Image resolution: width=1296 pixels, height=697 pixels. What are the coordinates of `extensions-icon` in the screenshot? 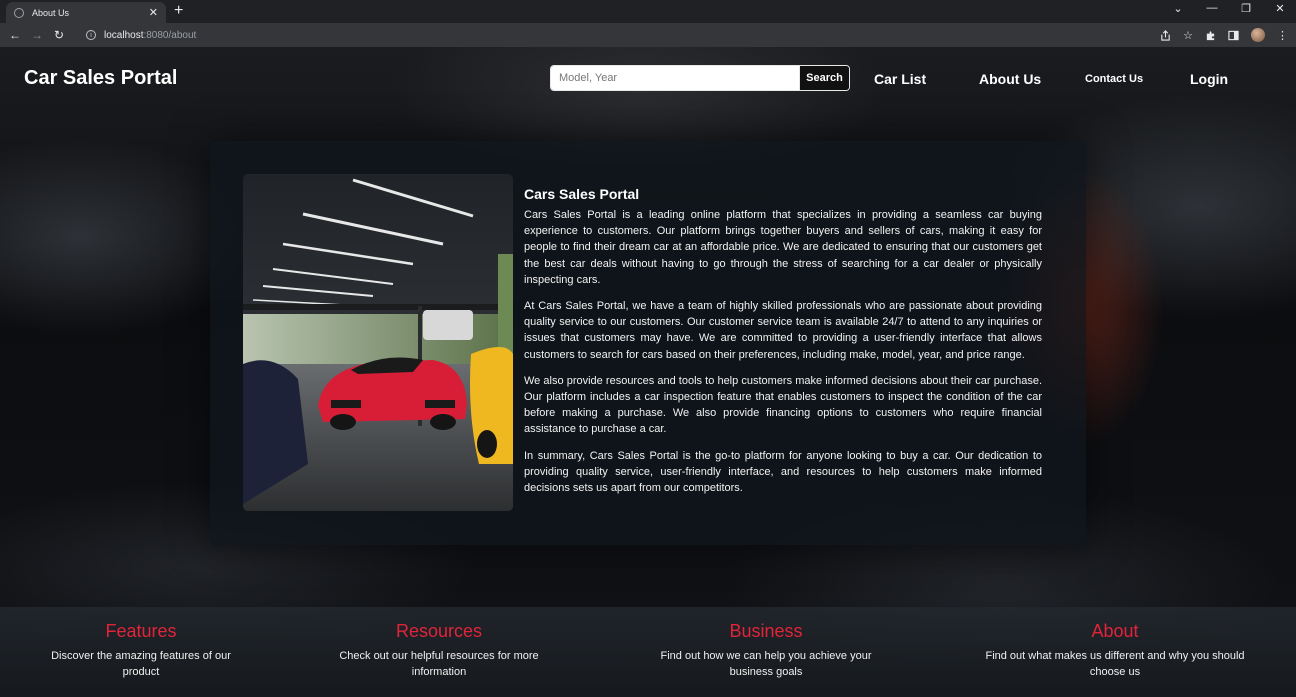 It's located at (1210, 35).